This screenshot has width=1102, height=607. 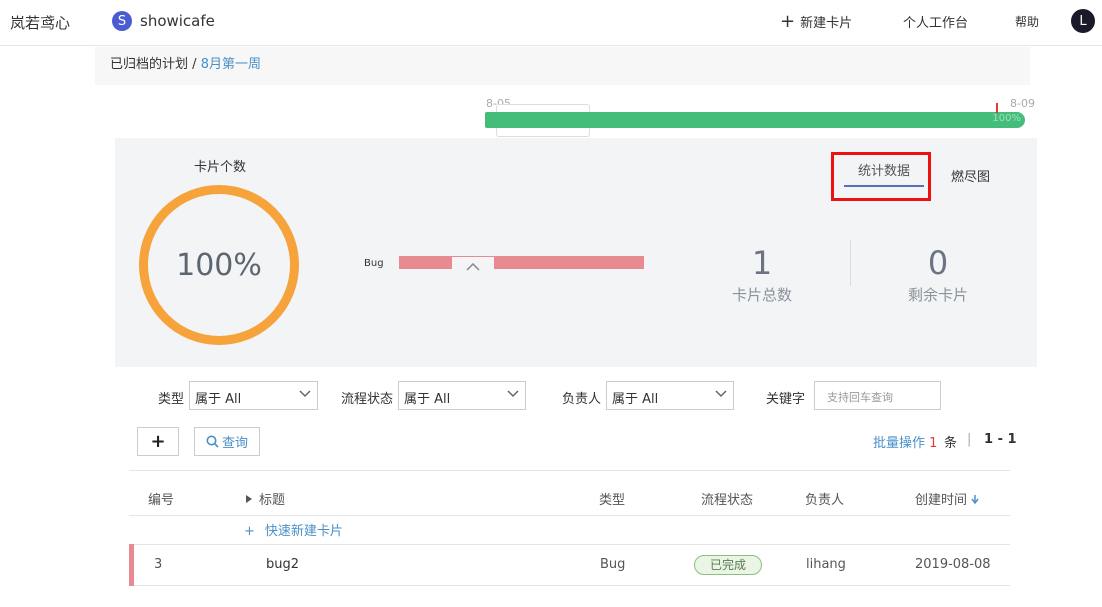 What do you see at coordinates (727, 498) in the screenshot?
I see `column-header-status: 流程状态` at bounding box center [727, 498].